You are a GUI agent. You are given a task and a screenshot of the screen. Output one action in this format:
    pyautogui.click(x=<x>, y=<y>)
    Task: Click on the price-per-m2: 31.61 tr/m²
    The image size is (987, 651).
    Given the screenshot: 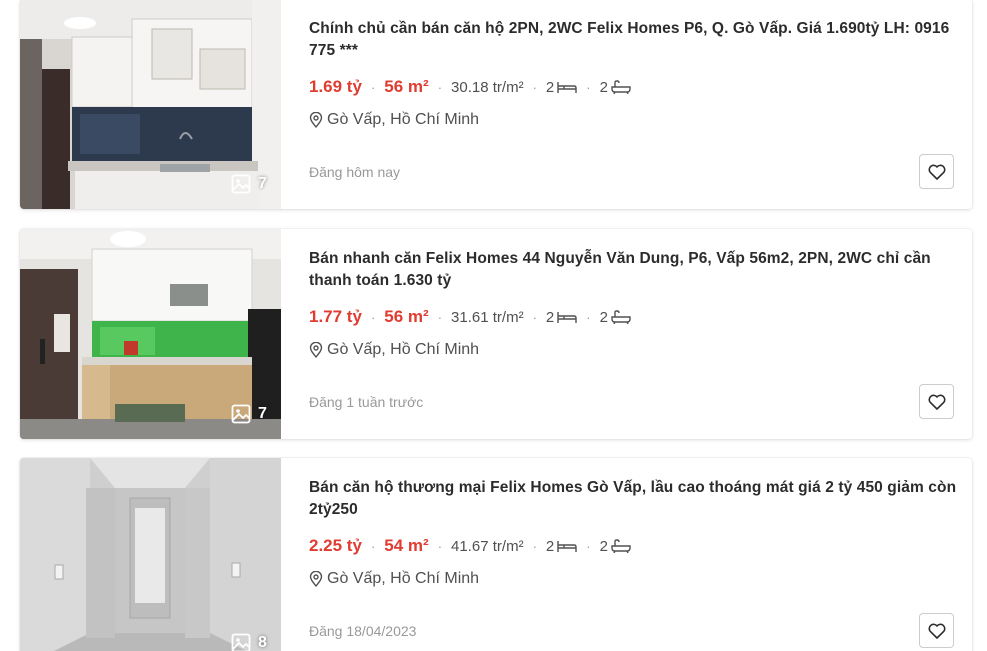 What is the action you would take?
    pyautogui.click(x=487, y=317)
    